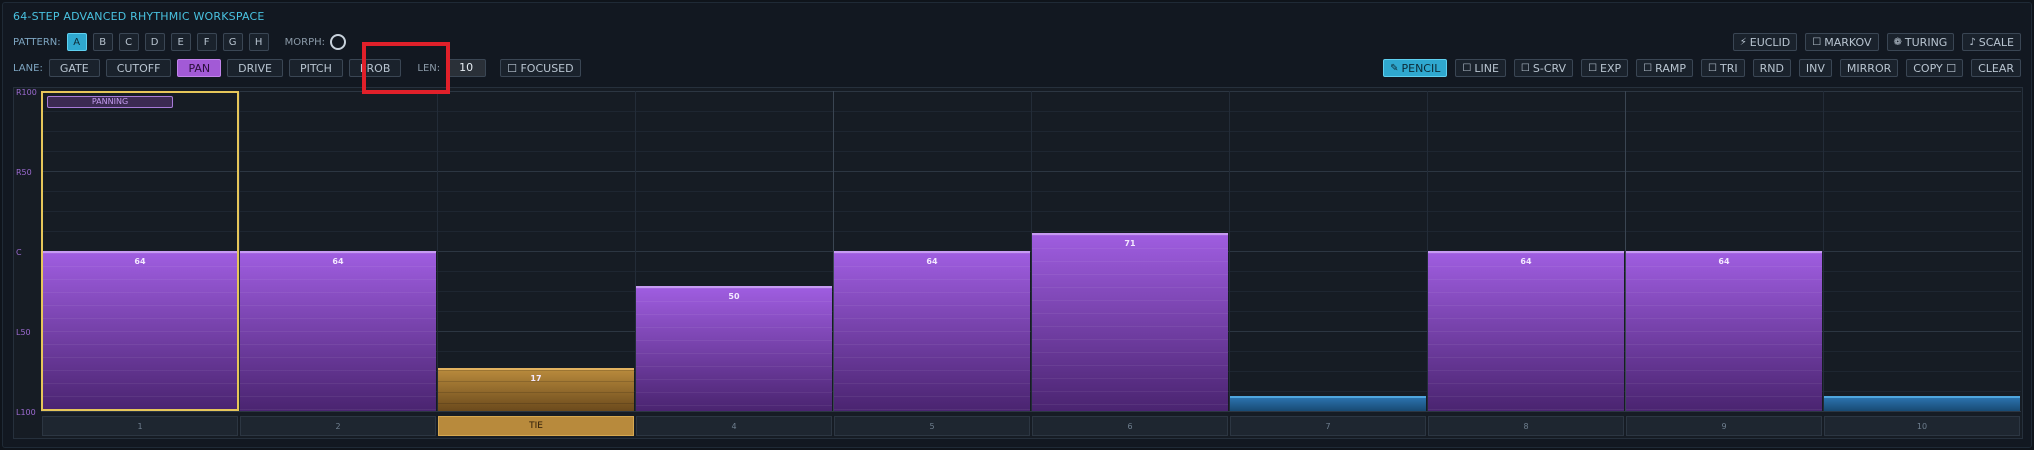 This screenshot has width=2034, height=450. I want to click on len-highlight-box, so click(406, 68).